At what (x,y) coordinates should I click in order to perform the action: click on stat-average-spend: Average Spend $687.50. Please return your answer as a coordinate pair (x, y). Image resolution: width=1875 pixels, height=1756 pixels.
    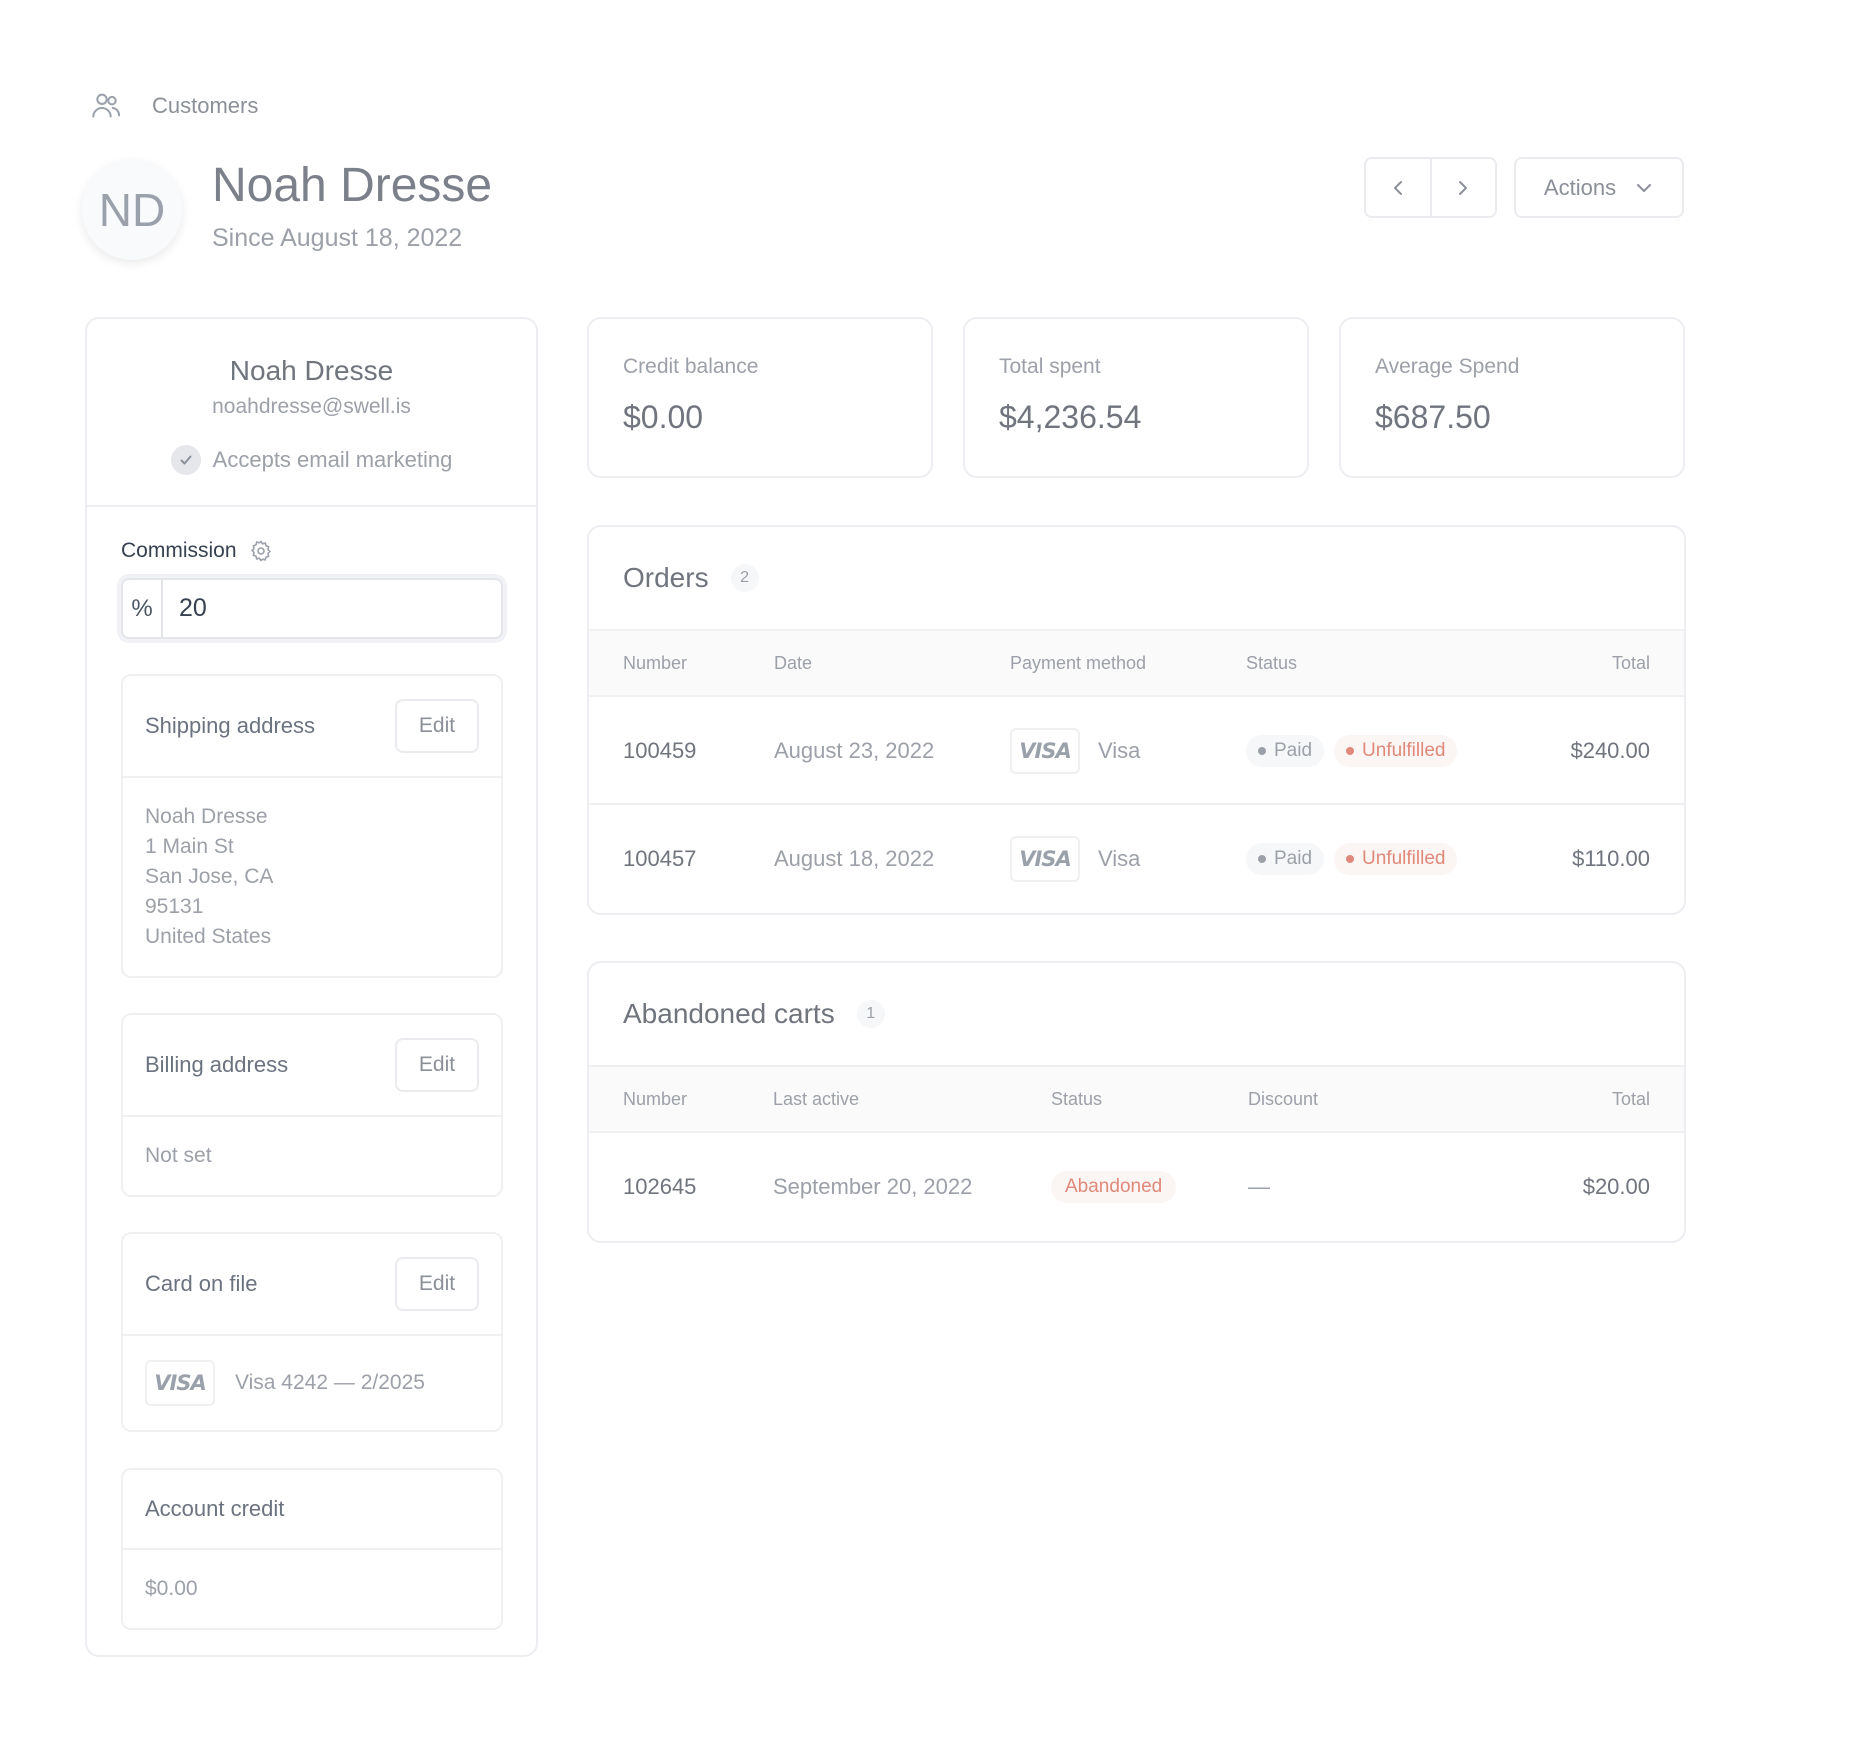
    Looking at the image, I should click on (1512, 397).